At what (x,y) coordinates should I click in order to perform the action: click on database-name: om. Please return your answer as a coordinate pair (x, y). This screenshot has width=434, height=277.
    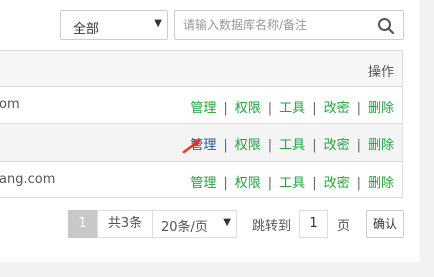
    Looking at the image, I should click on (10, 104).